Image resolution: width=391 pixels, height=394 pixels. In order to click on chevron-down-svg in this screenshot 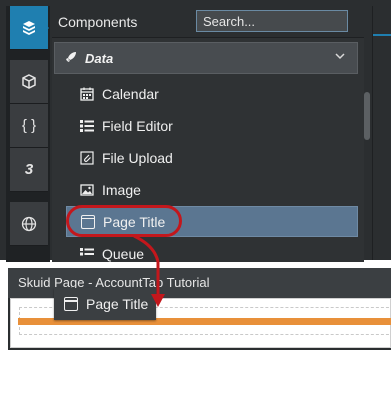, I will do `click(340, 56)`.